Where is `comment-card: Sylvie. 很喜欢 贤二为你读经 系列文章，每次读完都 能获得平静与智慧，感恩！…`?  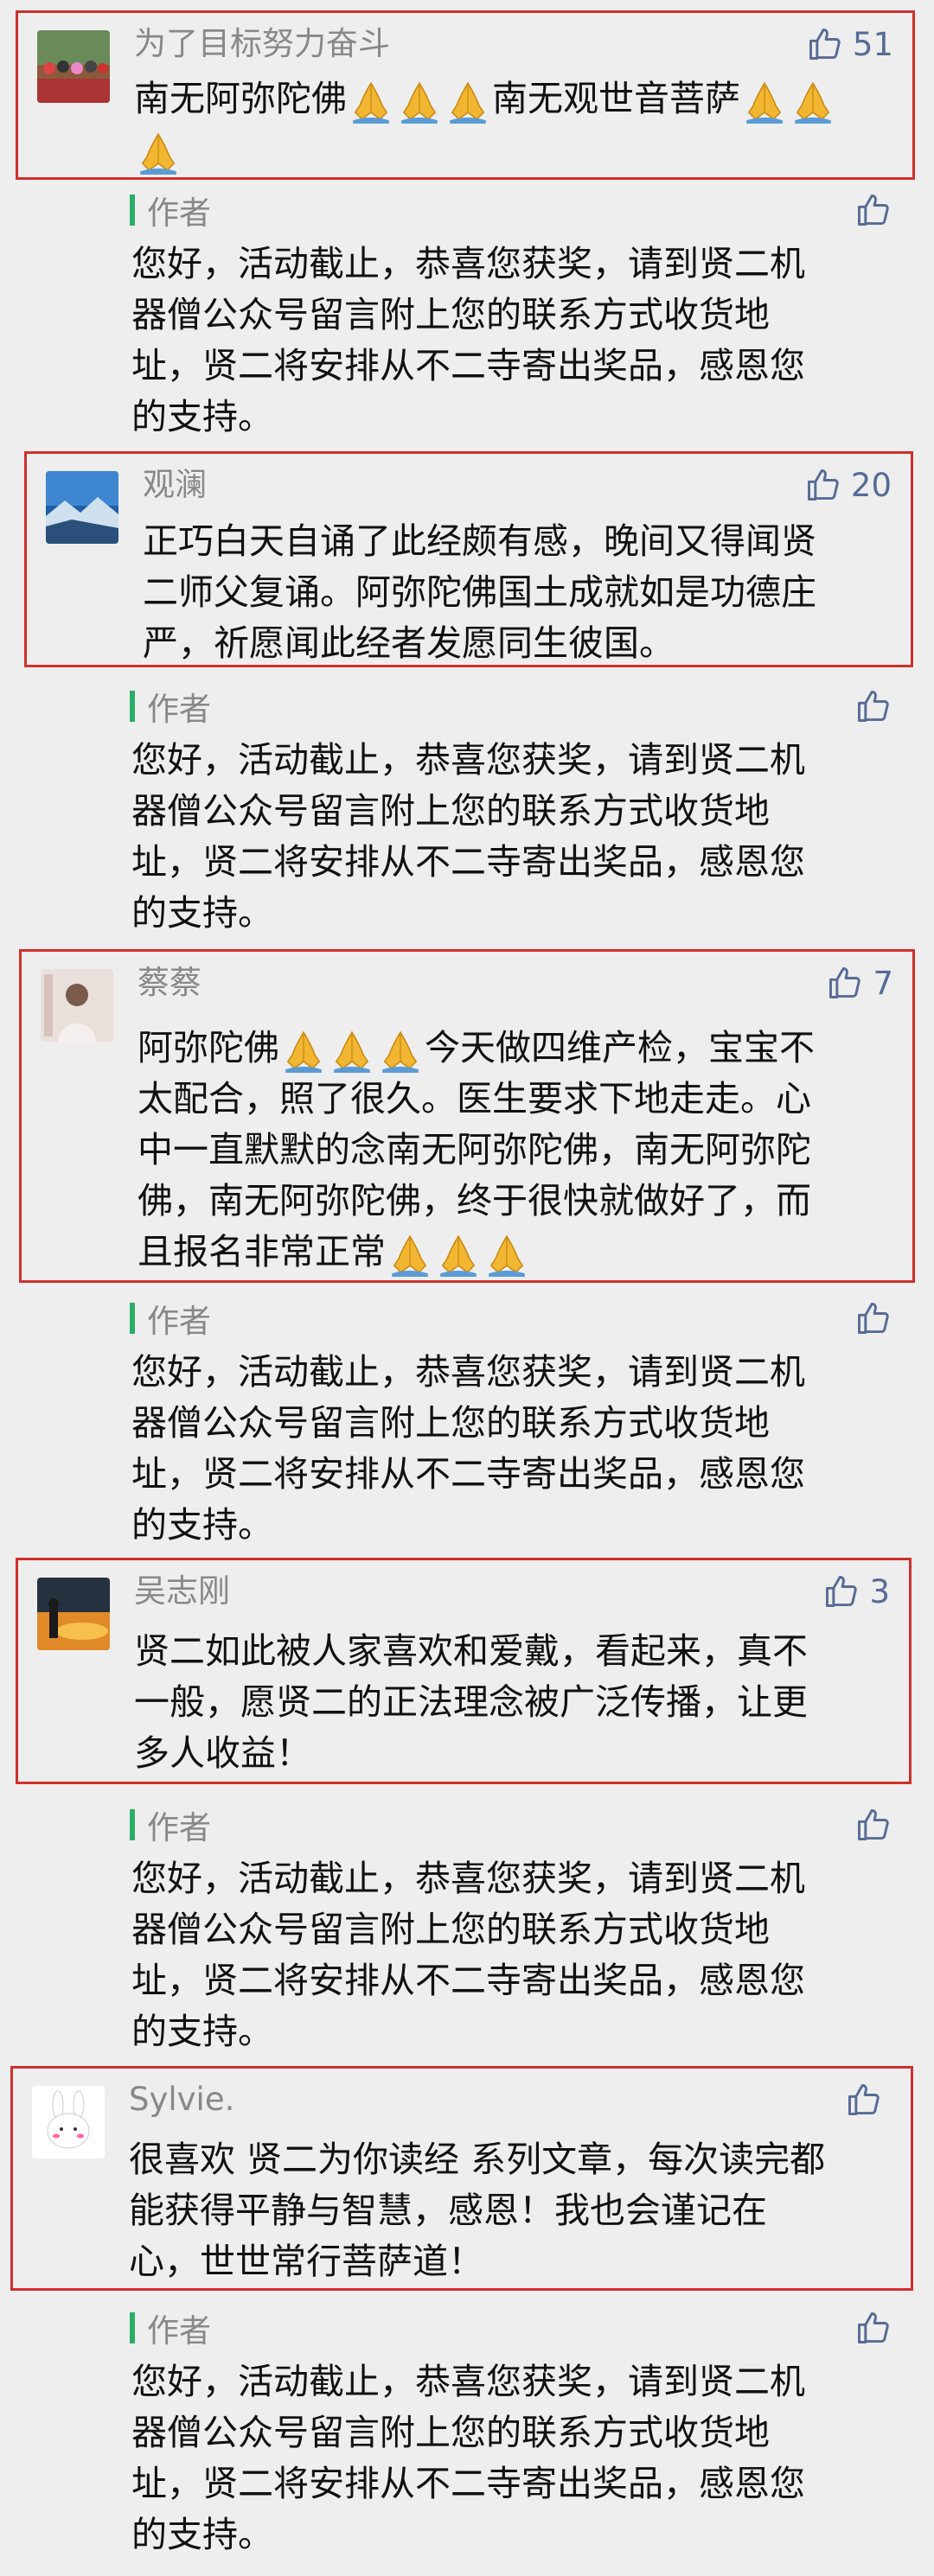
comment-card: Sylvie. 很喜欢 贤二为你读经 系列文章，每次读完都 能获得平静与智慧，感恩！… is located at coordinates (461, 2178).